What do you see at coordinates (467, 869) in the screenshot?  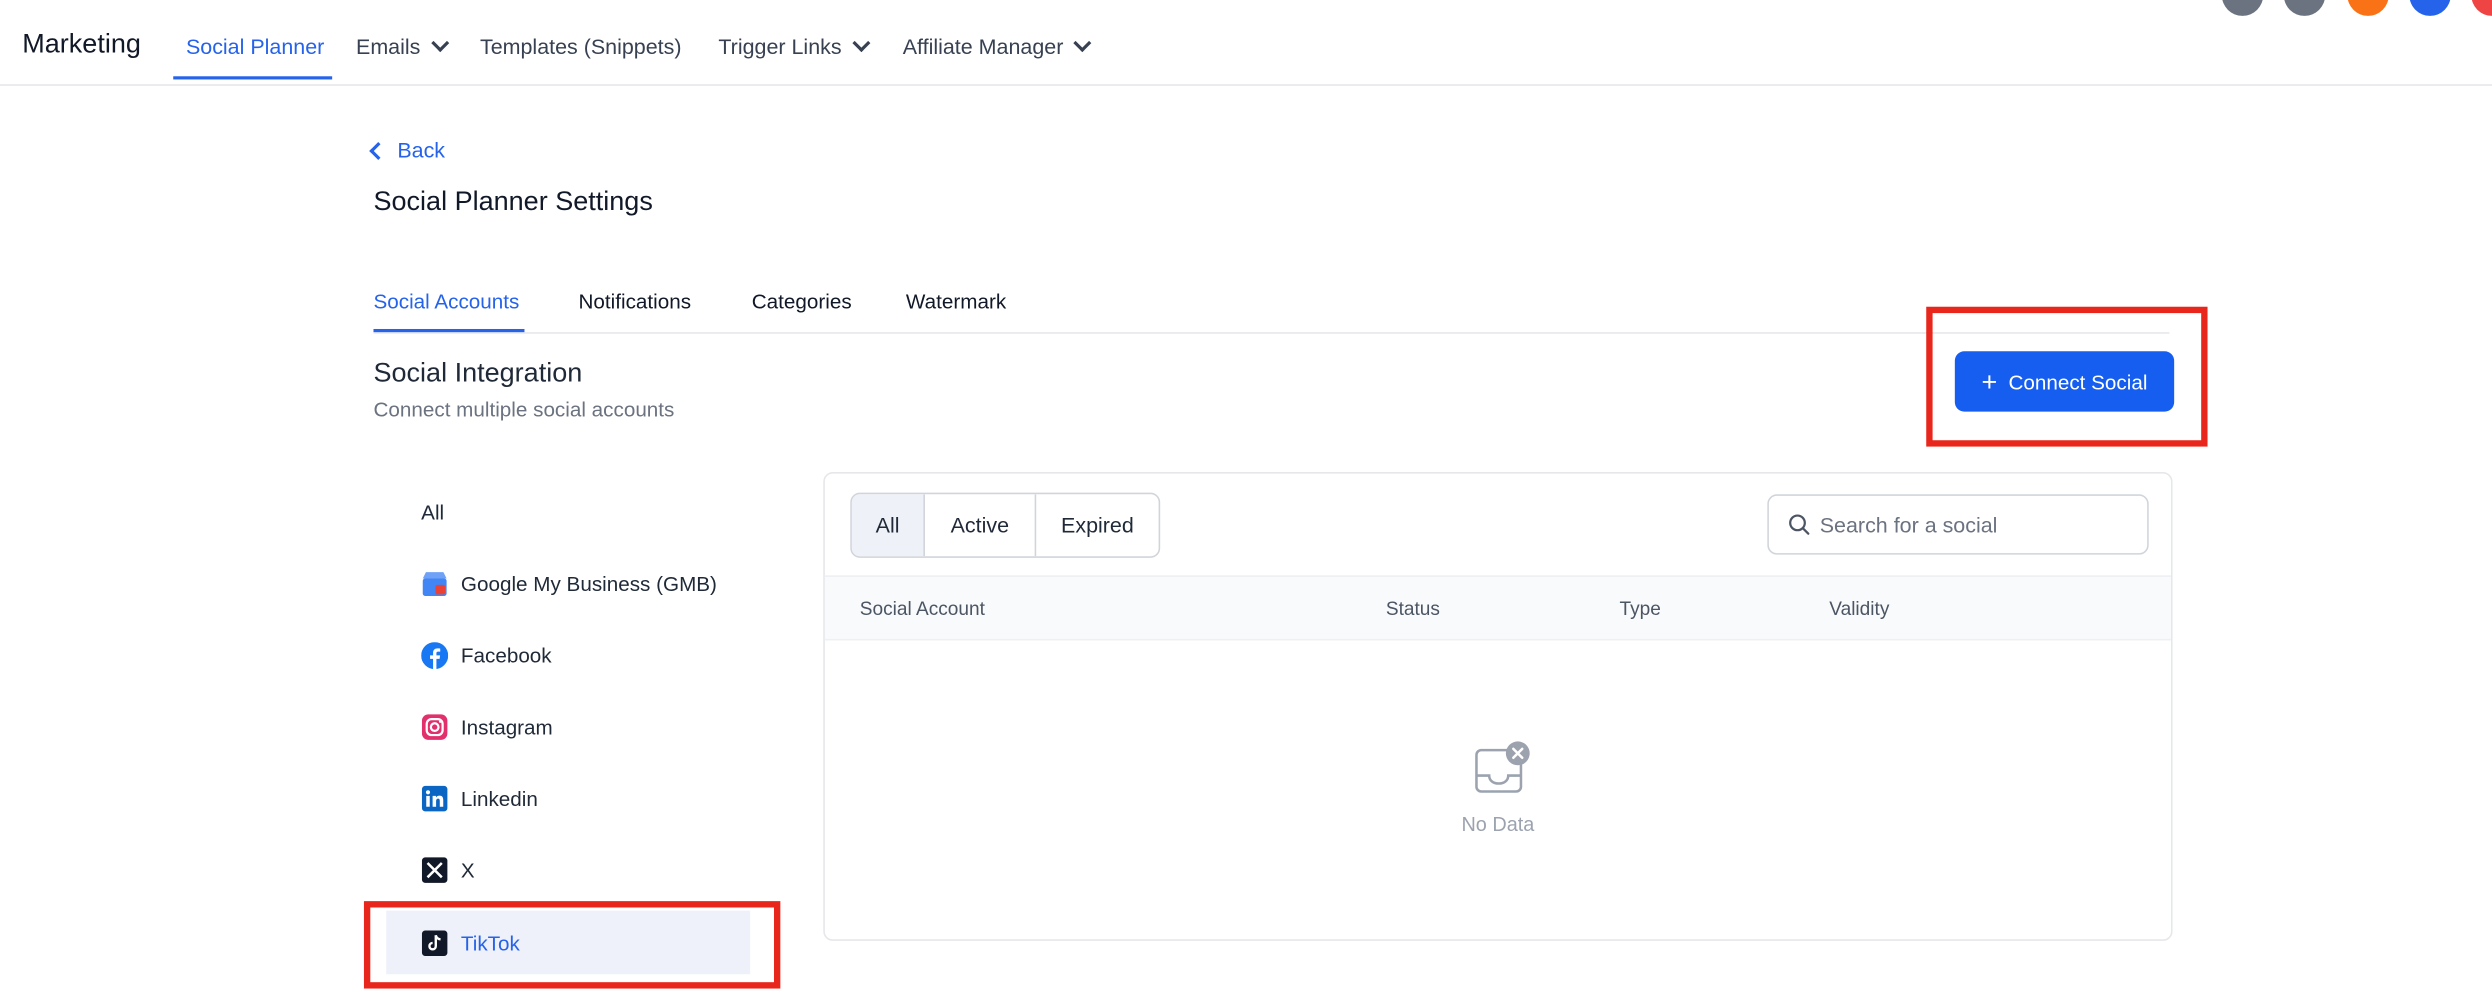 I see `filter-label: X` at bounding box center [467, 869].